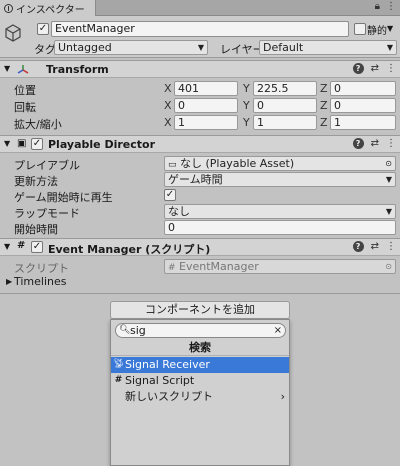 The image size is (400, 466). I want to click on initial-time-label: 開始時間, so click(36, 229).